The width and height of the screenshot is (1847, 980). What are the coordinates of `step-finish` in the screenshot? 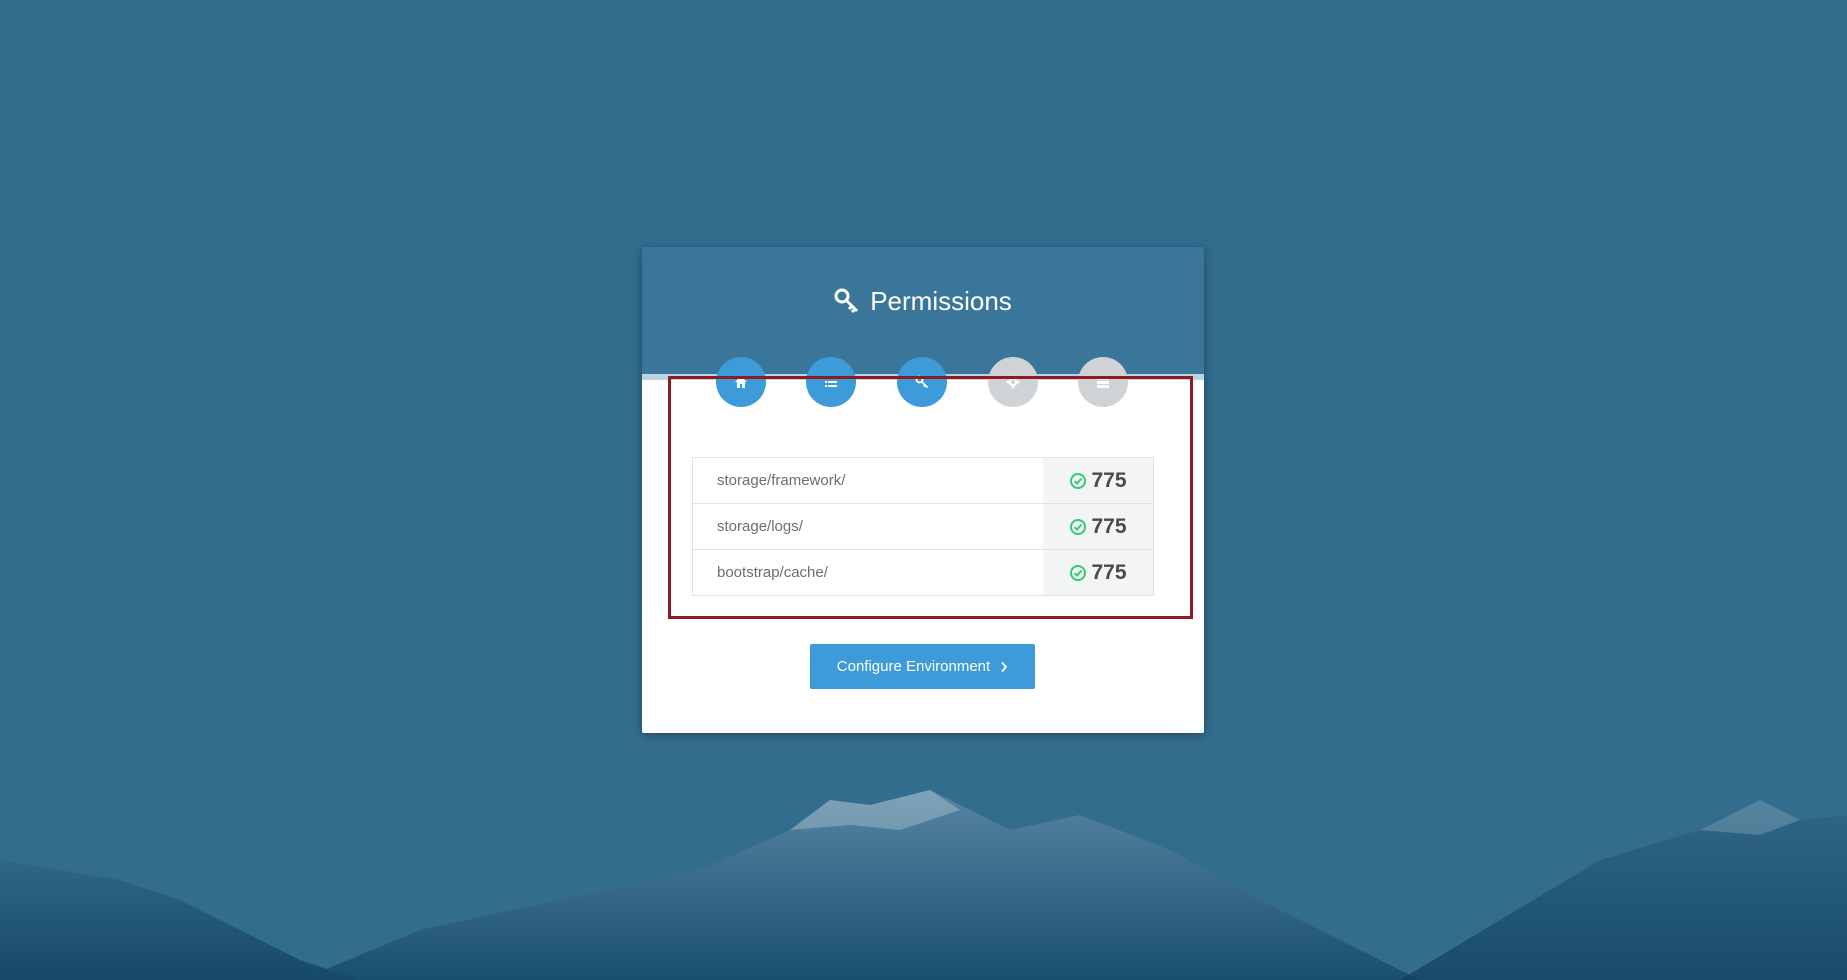 It's located at (1103, 382).